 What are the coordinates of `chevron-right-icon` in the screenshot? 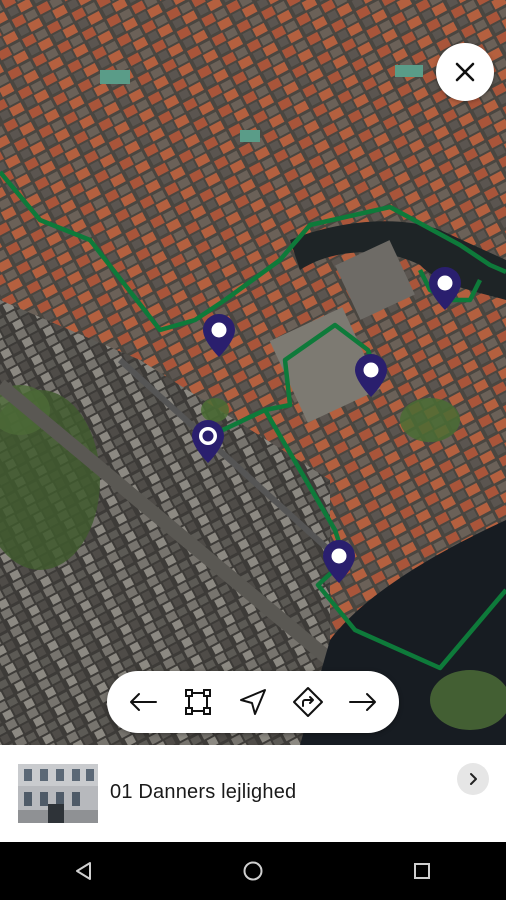 It's located at (473, 779).